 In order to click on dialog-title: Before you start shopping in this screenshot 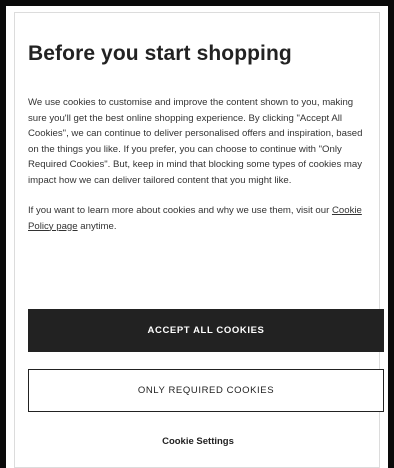, I will do `click(160, 53)`.